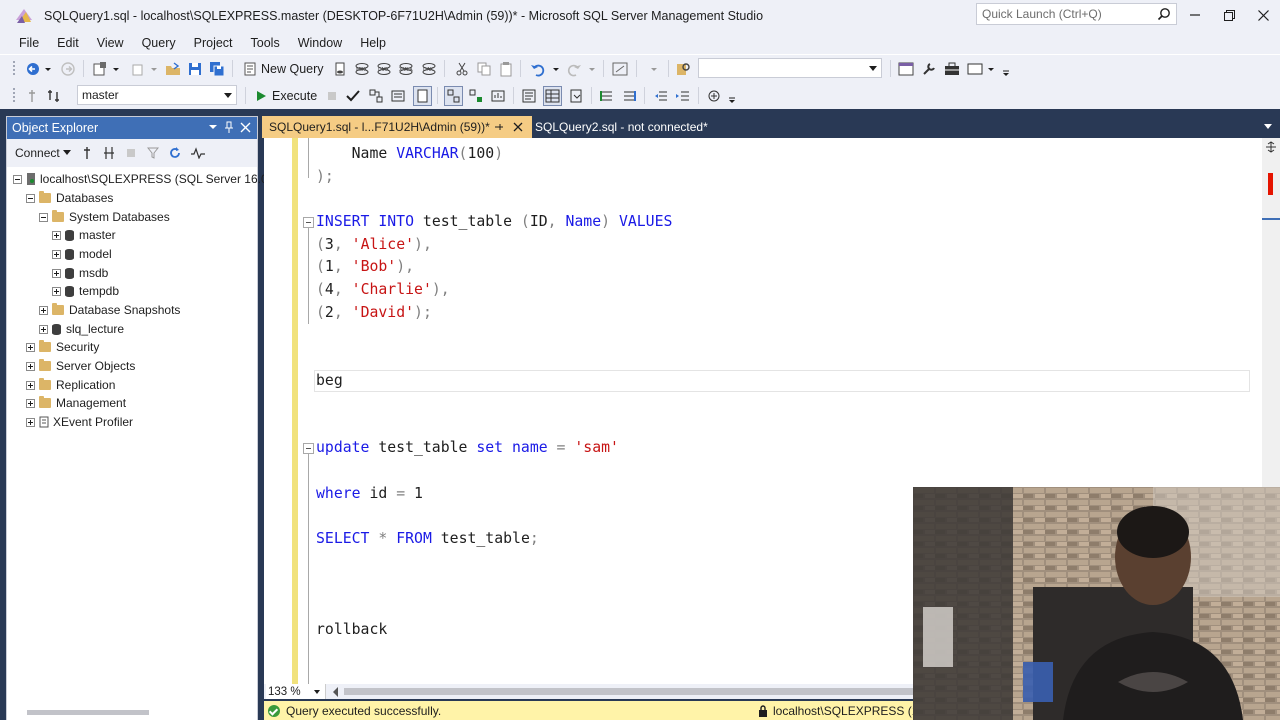 The height and width of the screenshot is (720, 1280). Describe the element at coordinates (383, 290) in the screenshot. I see `code-line: (4, 'Charlie'),` at that location.